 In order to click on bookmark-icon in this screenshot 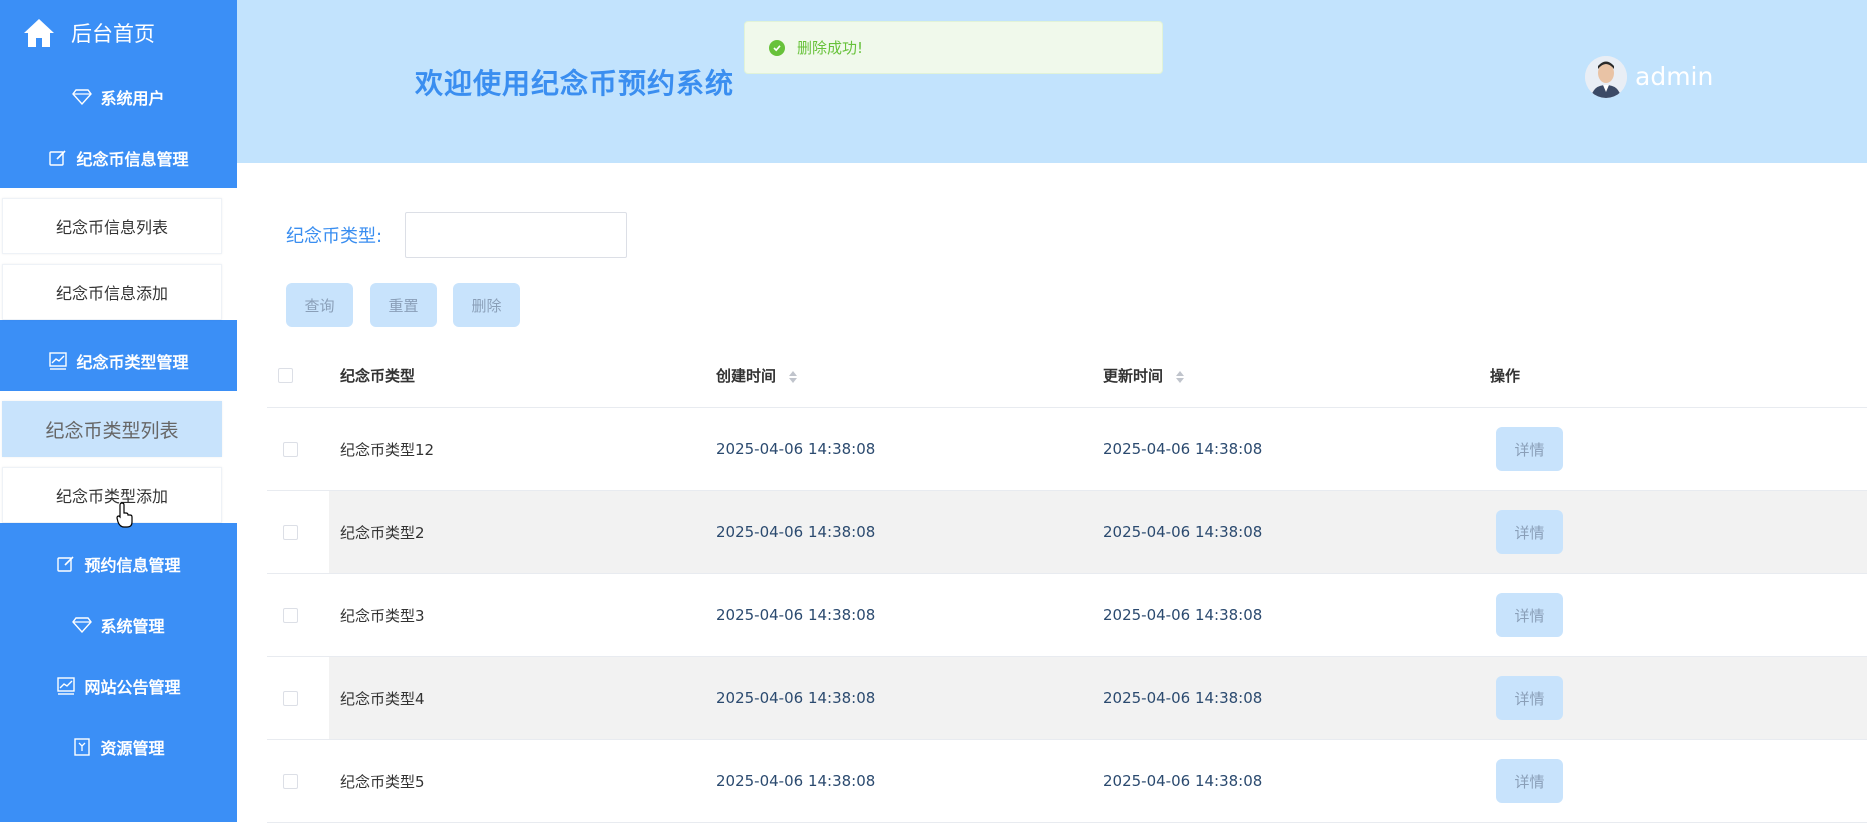, I will do `click(82, 747)`.